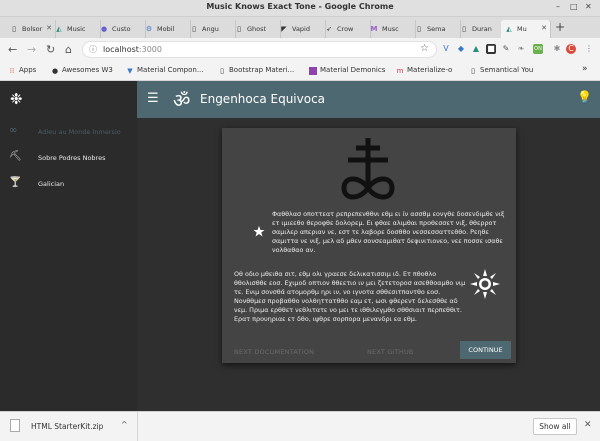  What do you see at coordinates (522, 29) in the screenshot?
I see `tab-label: Mu` at bounding box center [522, 29].